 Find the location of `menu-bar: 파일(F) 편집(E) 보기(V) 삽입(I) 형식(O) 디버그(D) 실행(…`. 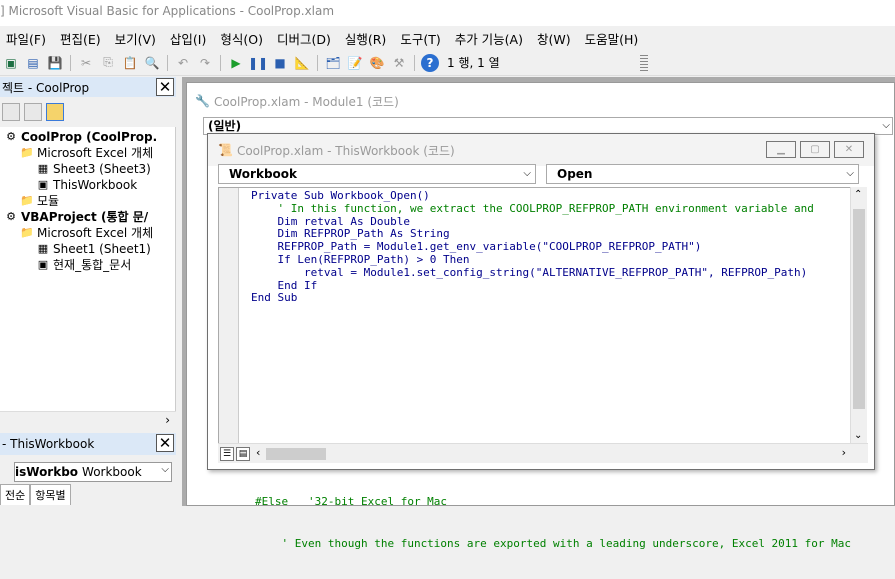

menu-bar: 파일(F) 편집(E) 보기(V) 삽입(I) 형식(O) 디버그(D) 실행(… is located at coordinates (447, 38).